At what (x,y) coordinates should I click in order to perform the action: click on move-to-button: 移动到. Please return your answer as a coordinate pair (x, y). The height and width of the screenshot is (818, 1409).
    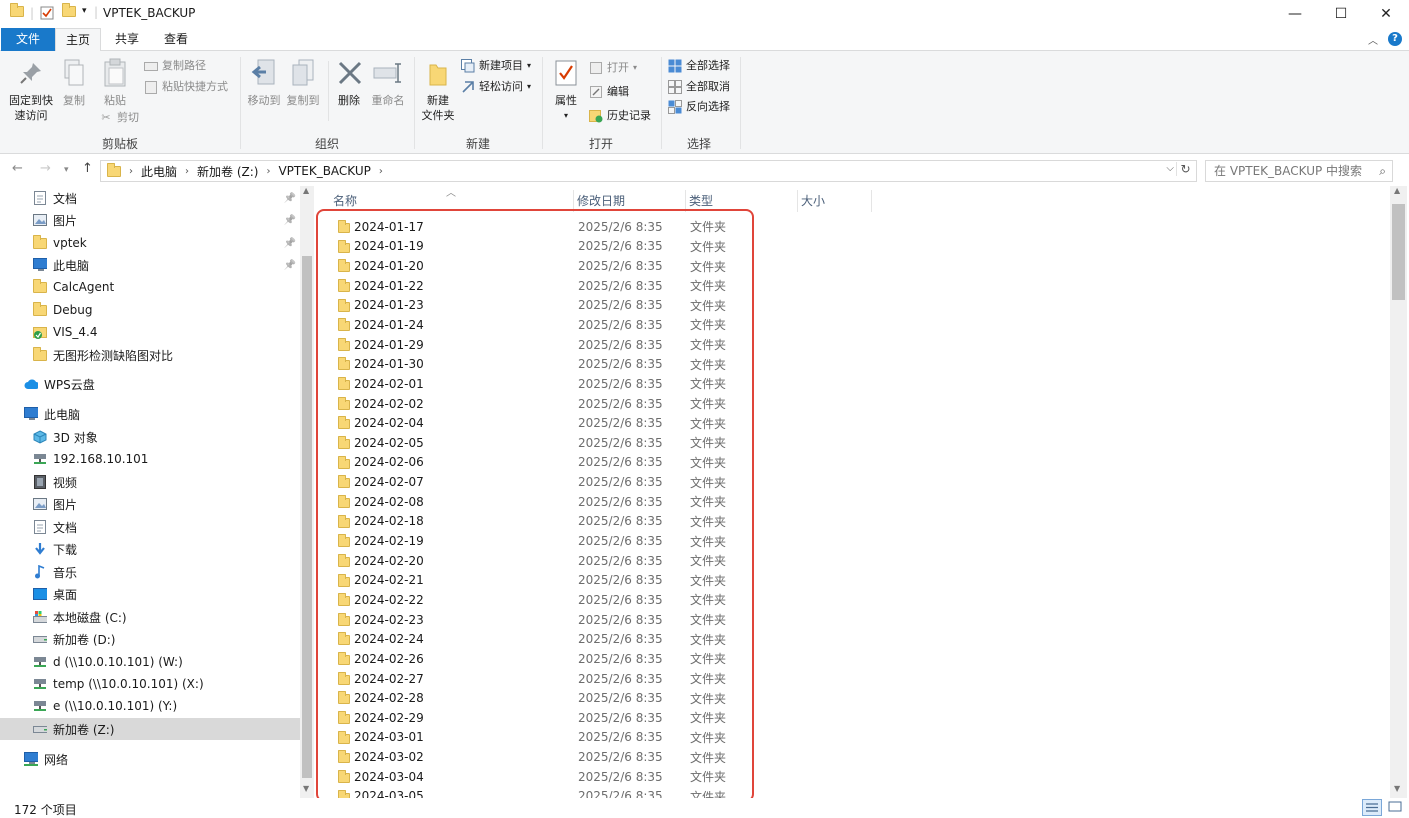
    Looking at the image, I should click on (264, 82).